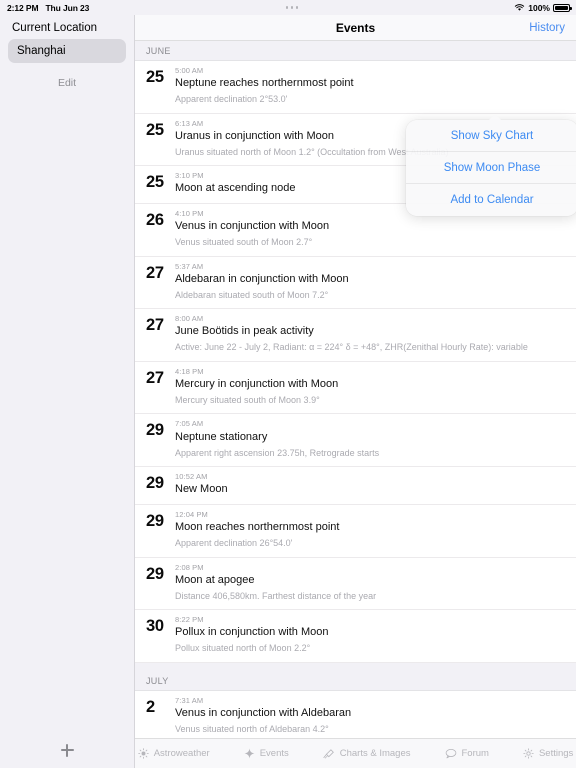  Describe the element at coordinates (67, 51) in the screenshot. I see `sidebar-item-shanghai: Shanghai` at that location.